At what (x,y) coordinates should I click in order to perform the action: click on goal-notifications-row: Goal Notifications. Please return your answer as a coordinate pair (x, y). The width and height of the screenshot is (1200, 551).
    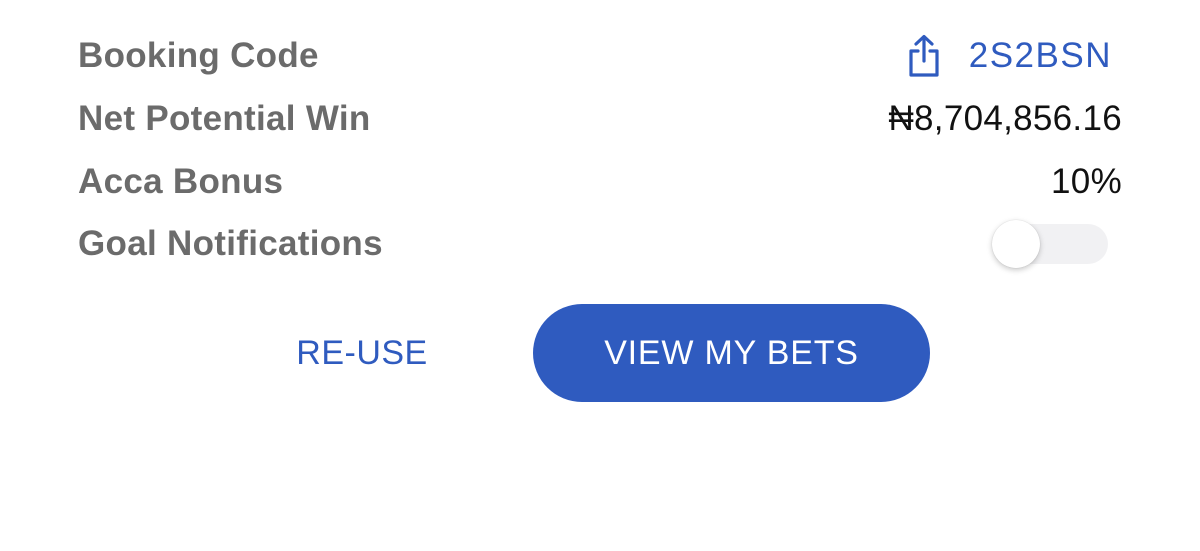
    Looking at the image, I should click on (600, 244).